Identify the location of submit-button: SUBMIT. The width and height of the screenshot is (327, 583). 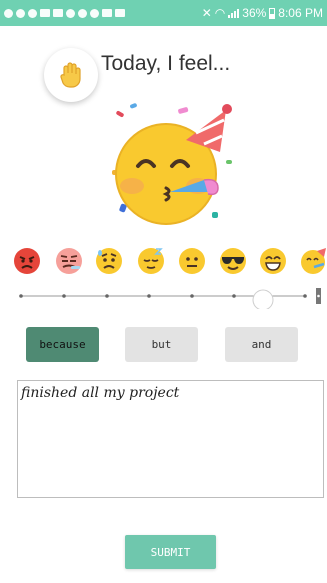
(170, 552).